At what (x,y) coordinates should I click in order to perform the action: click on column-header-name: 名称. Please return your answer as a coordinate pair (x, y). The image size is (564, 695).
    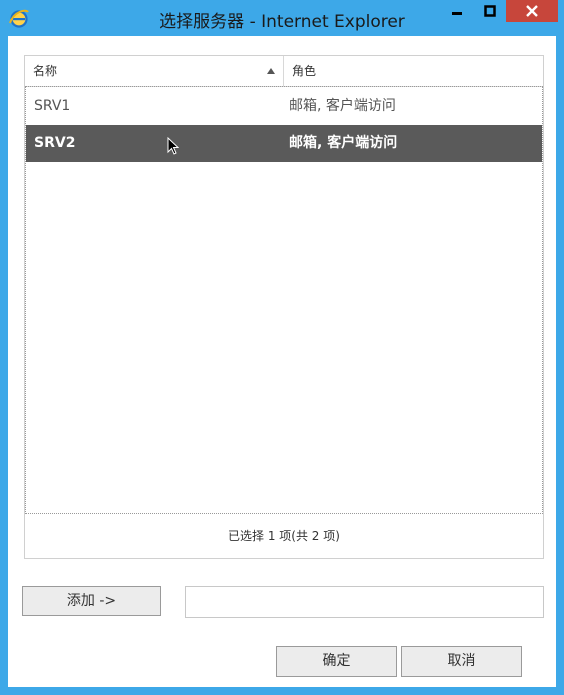
    Looking at the image, I should click on (154, 71).